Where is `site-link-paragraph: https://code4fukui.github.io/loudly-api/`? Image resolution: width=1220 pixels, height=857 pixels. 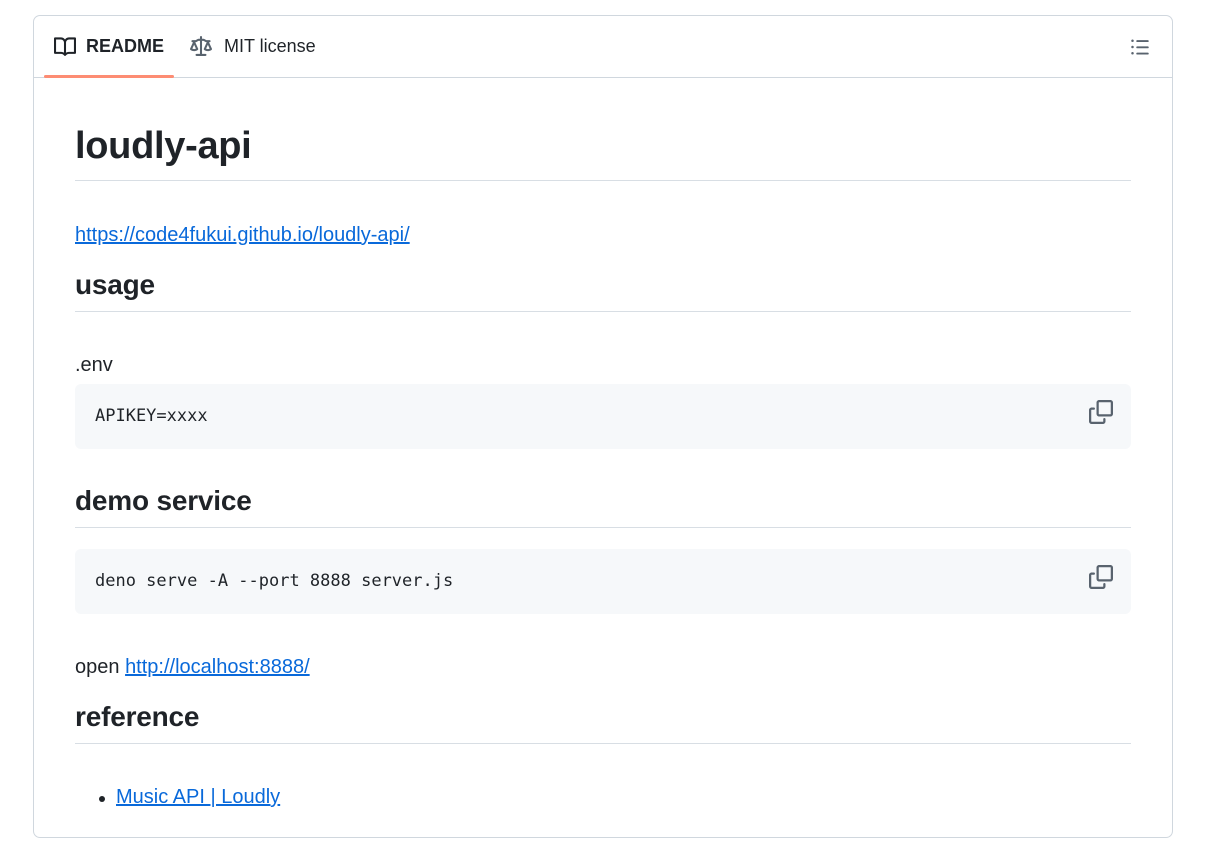 site-link-paragraph: https://code4fukui.github.io/loudly-api/ is located at coordinates (242, 235).